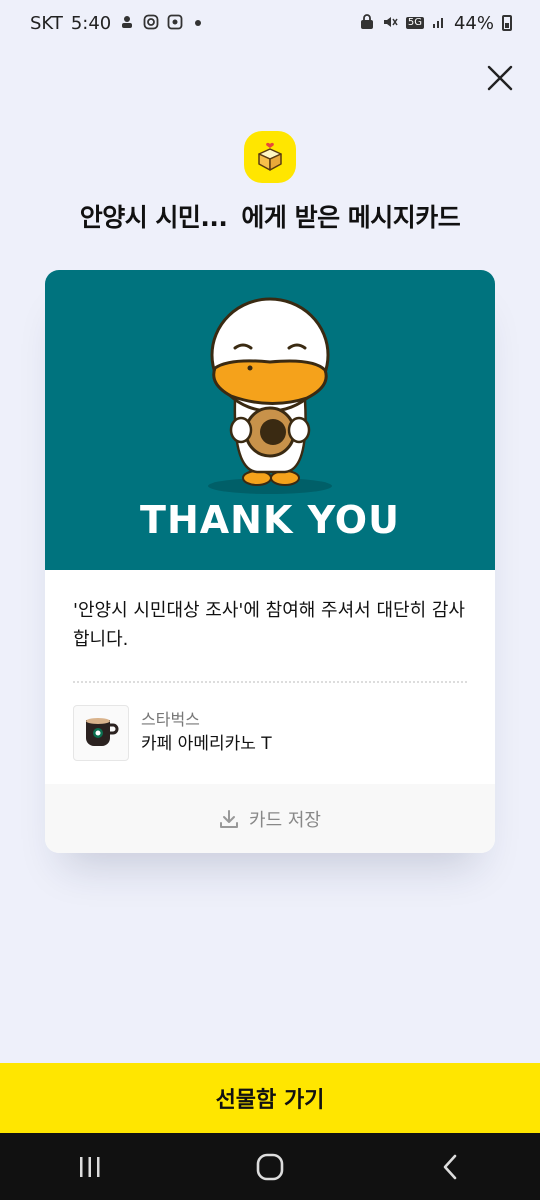  I want to click on battery-icon, so click(507, 23).